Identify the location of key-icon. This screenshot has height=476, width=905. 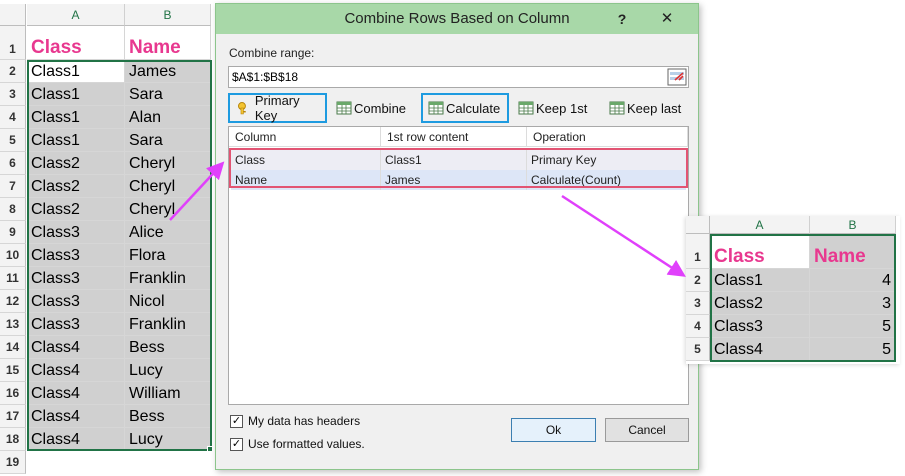
(241, 108).